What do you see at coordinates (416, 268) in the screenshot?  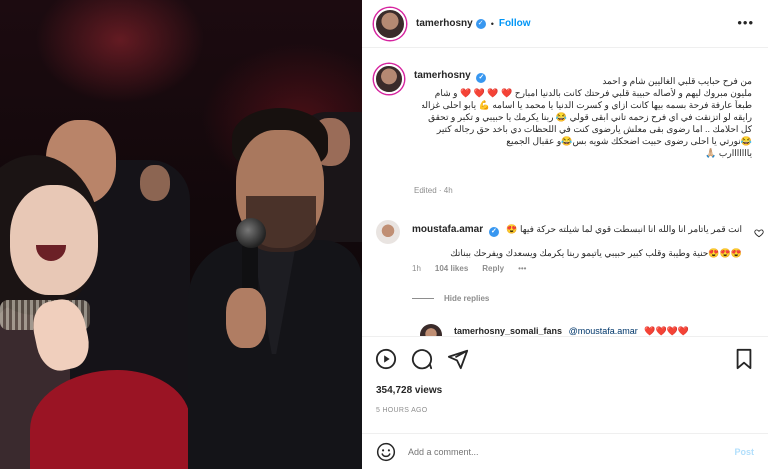 I see `comment-time: 1h` at bounding box center [416, 268].